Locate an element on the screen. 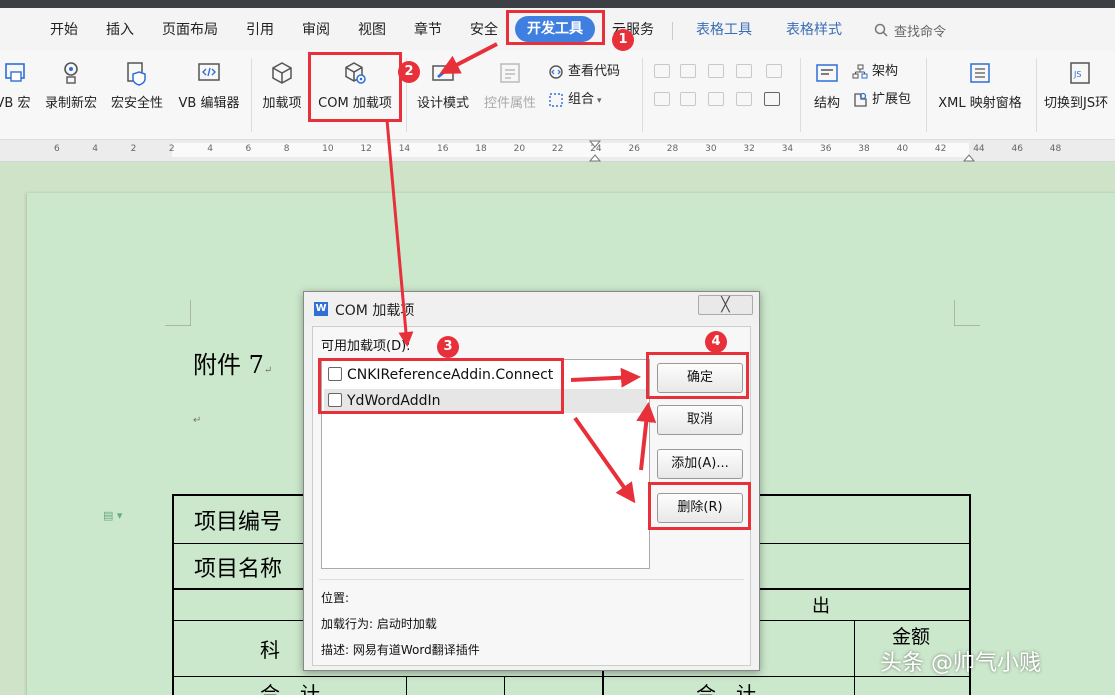 The height and width of the screenshot is (695, 1115). tab-view: 视图 is located at coordinates (372, 29).